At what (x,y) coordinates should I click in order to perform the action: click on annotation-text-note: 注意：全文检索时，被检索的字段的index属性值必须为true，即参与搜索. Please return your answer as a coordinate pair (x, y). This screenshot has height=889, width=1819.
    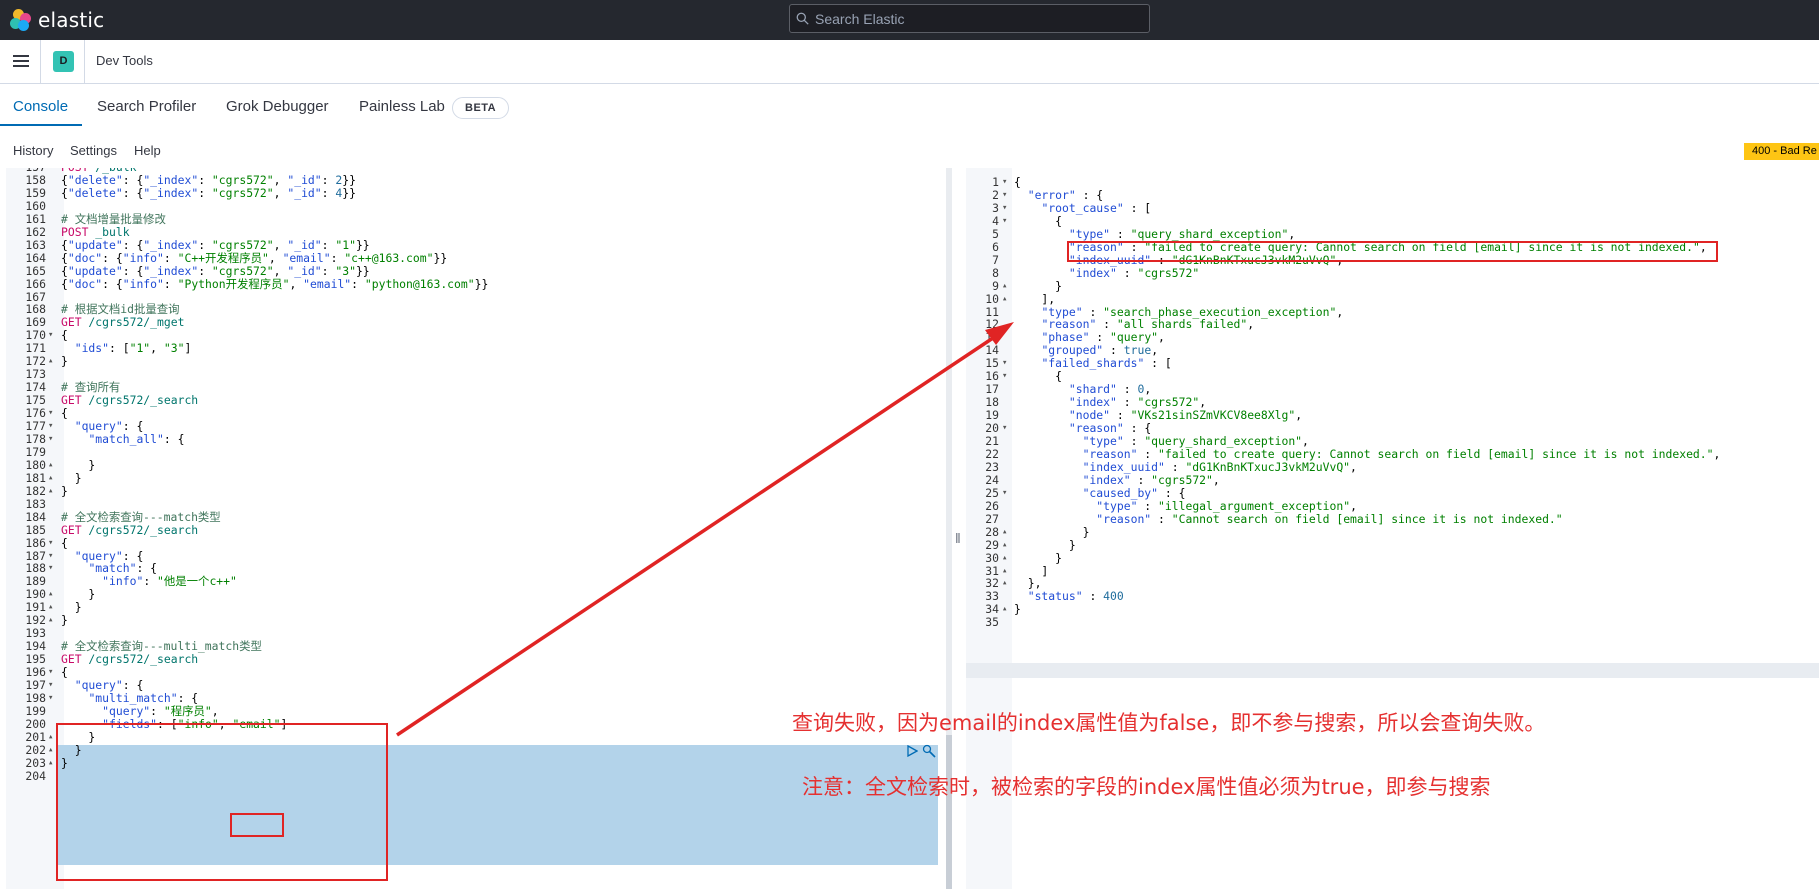
    Looking at the image, I should click on (1146, 787).